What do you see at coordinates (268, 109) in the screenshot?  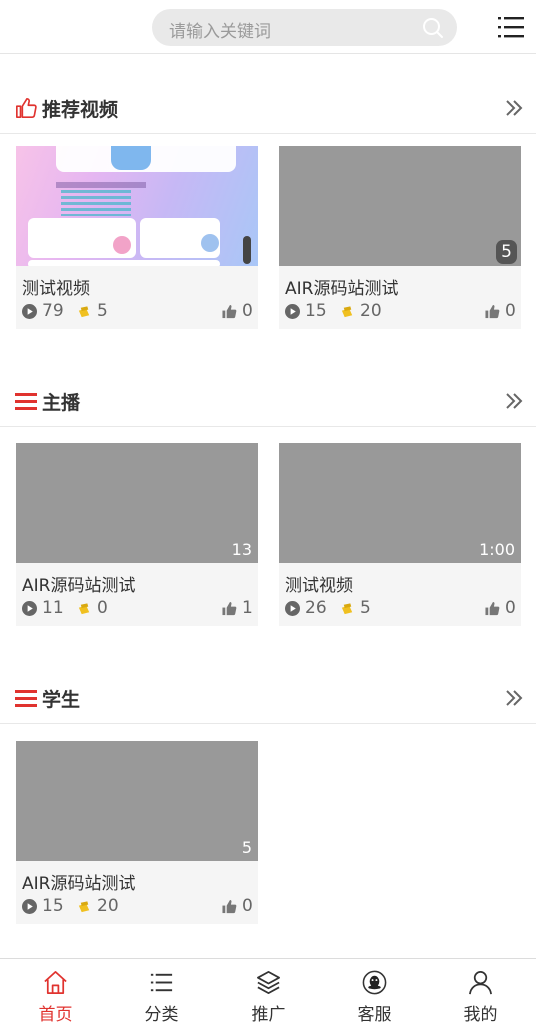 I see `section-header: 推荐视频` at bounding box center [268, 109].